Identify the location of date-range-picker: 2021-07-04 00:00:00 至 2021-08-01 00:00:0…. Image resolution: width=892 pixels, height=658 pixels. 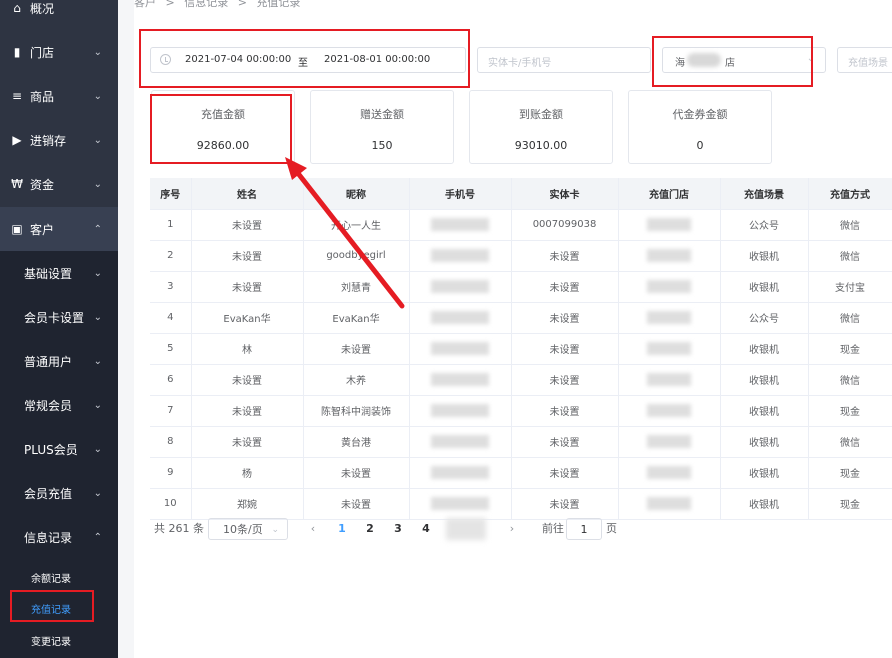
(308, 60).